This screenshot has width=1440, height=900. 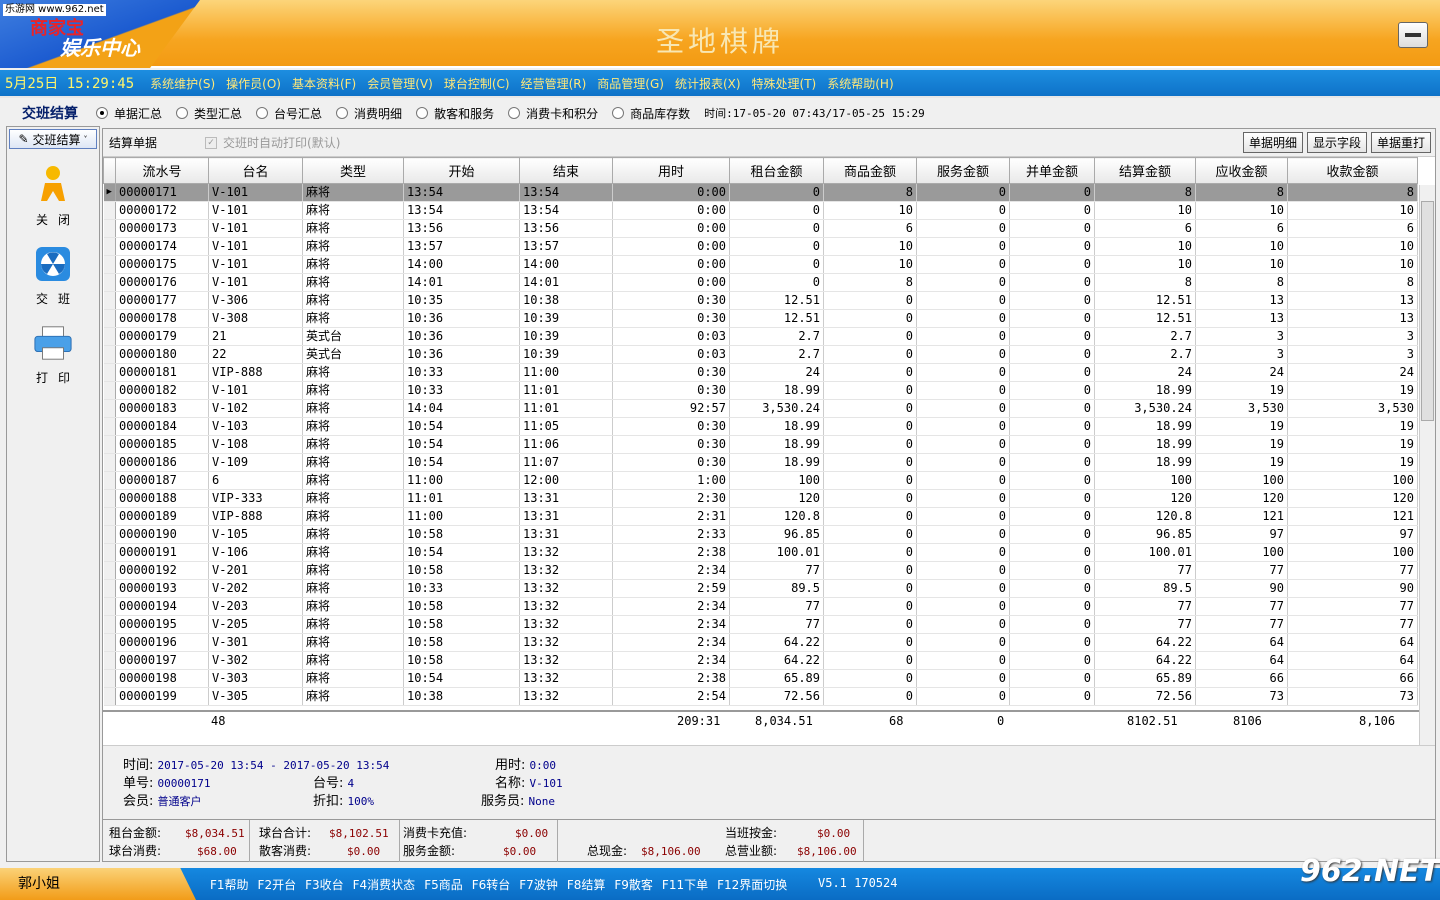 What do you see at coordinates (1352, 170) in the screenshot?
I see `col-received: 收款金额` at bounding box center [1352, 170].